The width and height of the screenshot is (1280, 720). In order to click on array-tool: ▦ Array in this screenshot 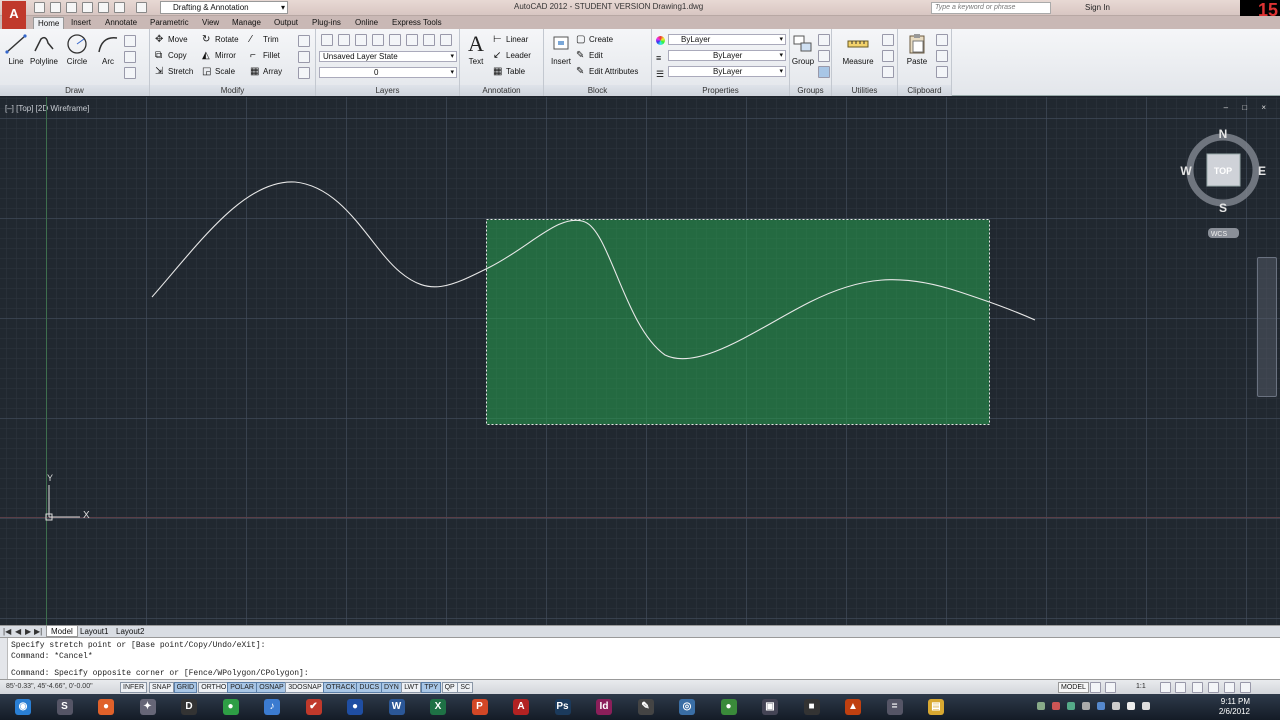, I will do `click(266, 72)`.